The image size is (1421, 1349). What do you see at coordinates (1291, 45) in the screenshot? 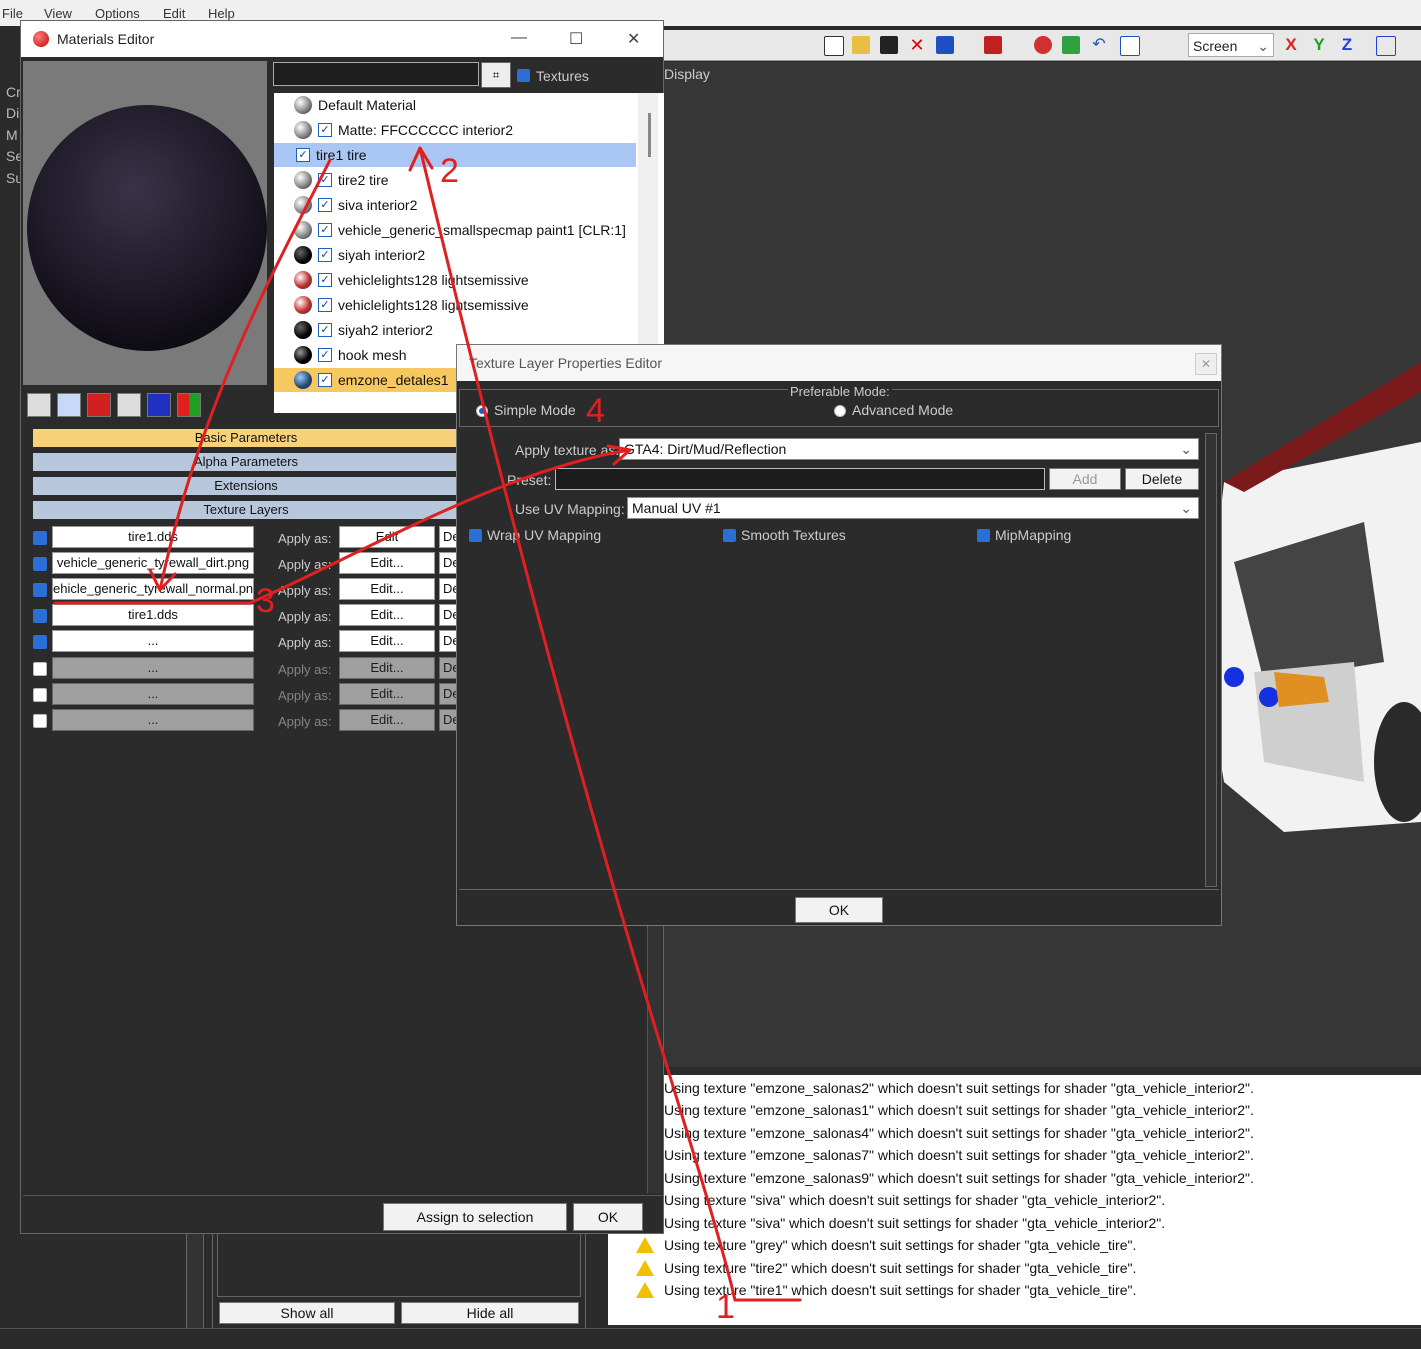
I see `axis-x-button: X` at bounding box center [1291, 45].